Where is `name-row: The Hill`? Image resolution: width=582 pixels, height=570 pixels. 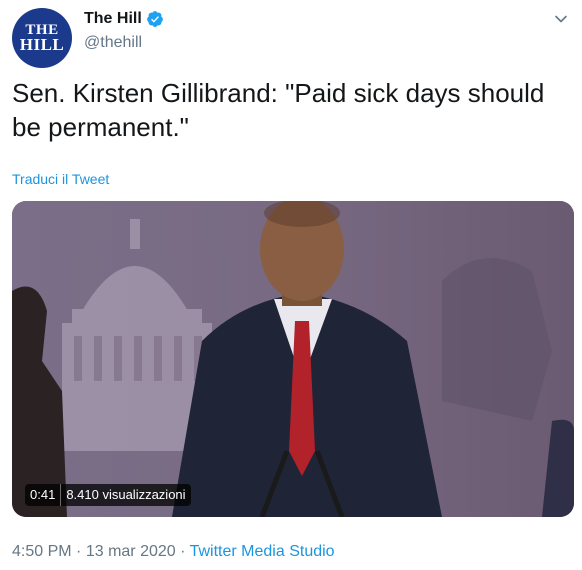 name-row: The Hill is located at coordinates (124, 19).